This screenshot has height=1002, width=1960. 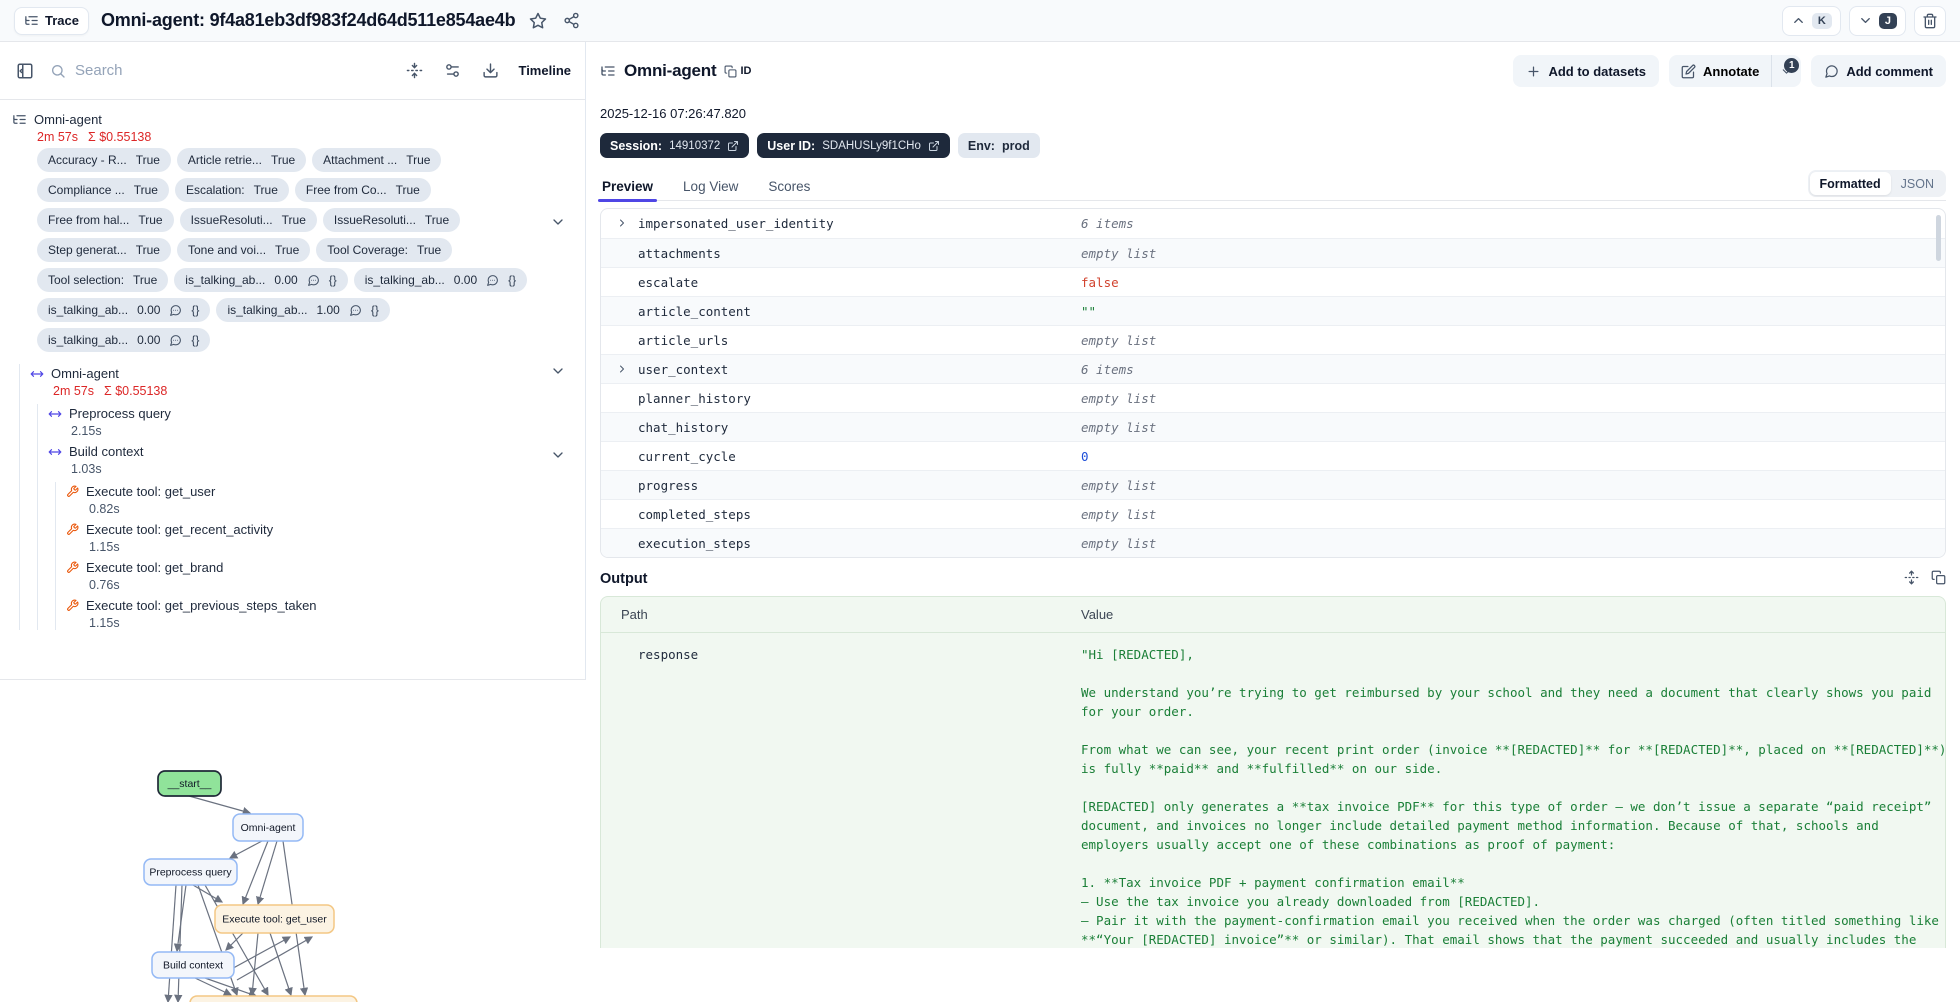 What do you see at coordinates (180, 529) in the screenshot?
I see `span-label: Execute tool: get_recent_activity` at bounding box center [180, 529].